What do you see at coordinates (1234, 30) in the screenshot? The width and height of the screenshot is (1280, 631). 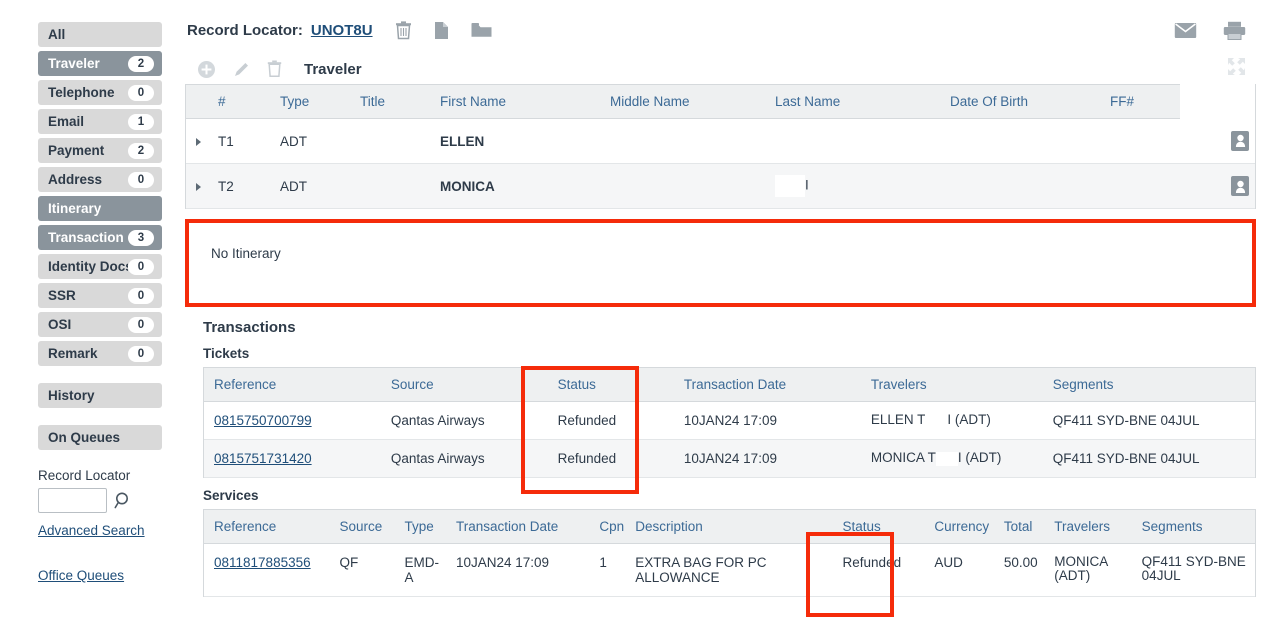 I see `printer-icon` at bounding box center [1234, 30].